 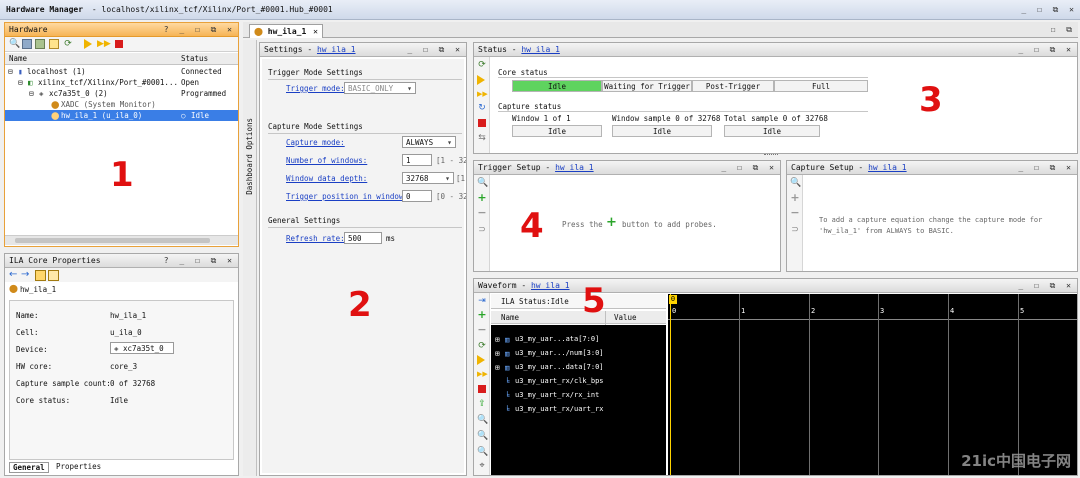 I want to click on waveform-title-link: hw_ila_1, so click(x=550, y=285).